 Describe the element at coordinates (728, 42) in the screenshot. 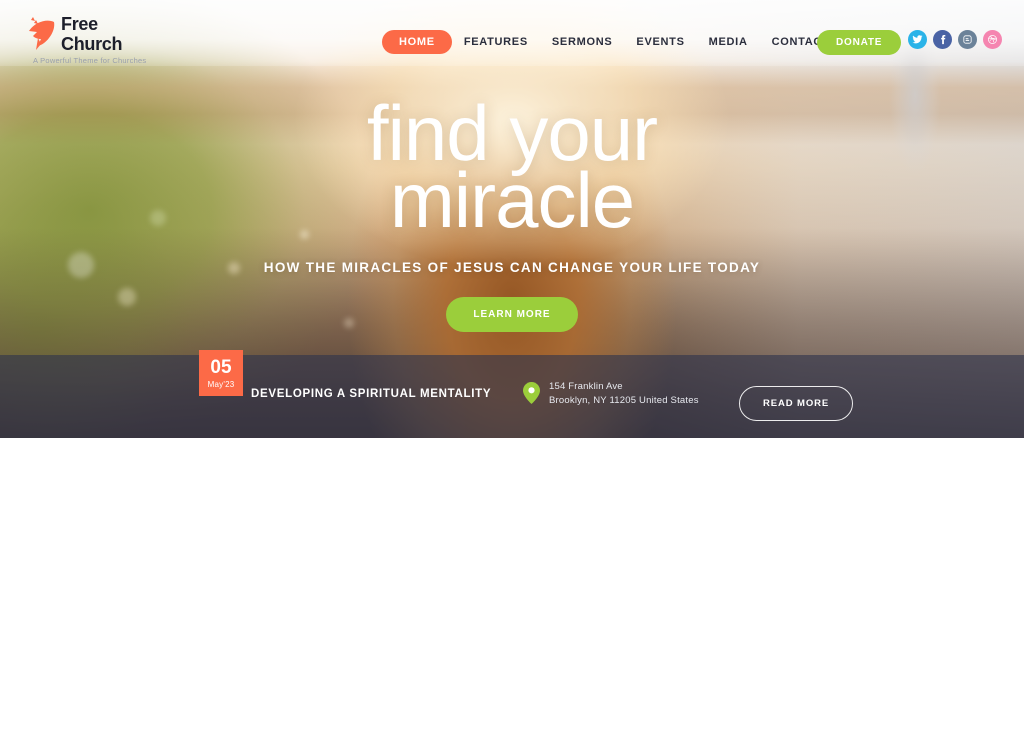

I see `nav-item-media: MEDIA` at that location.